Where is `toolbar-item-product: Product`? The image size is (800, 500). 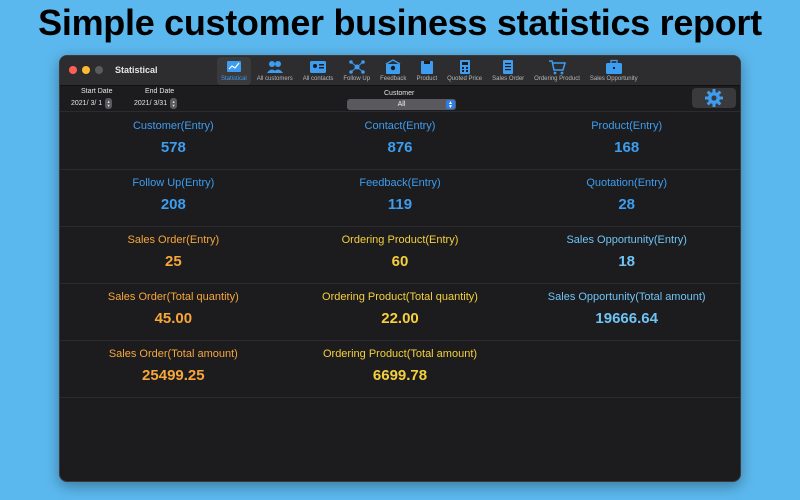
toolbar-item-product: Product is located at coordinates (426, 71).